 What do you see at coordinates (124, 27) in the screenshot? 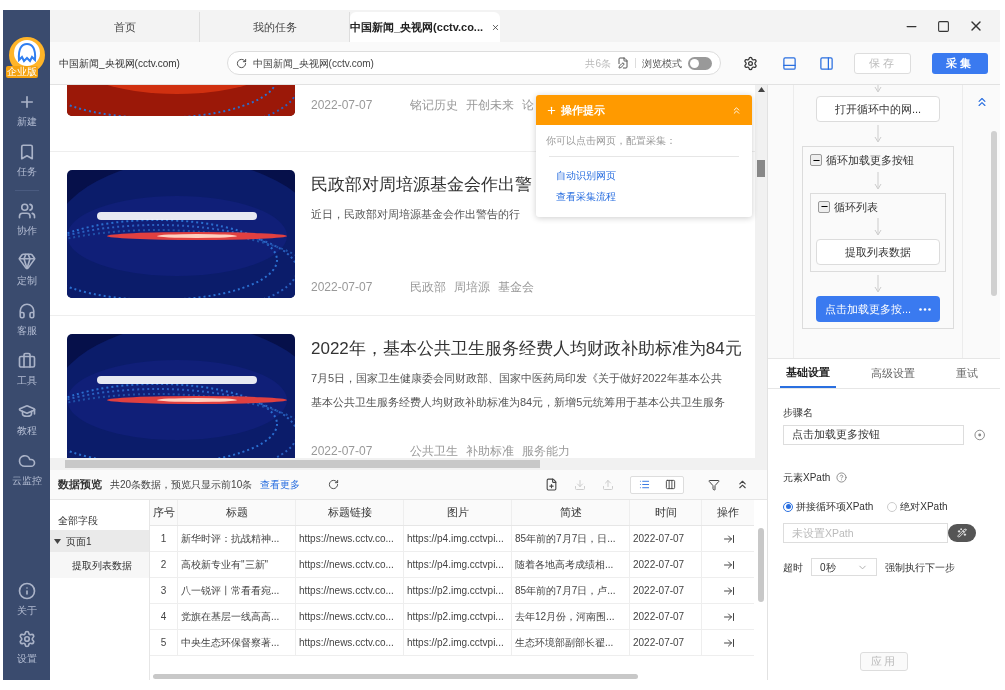
I see `tab-label: 首页` at bounding box center [124, 27].